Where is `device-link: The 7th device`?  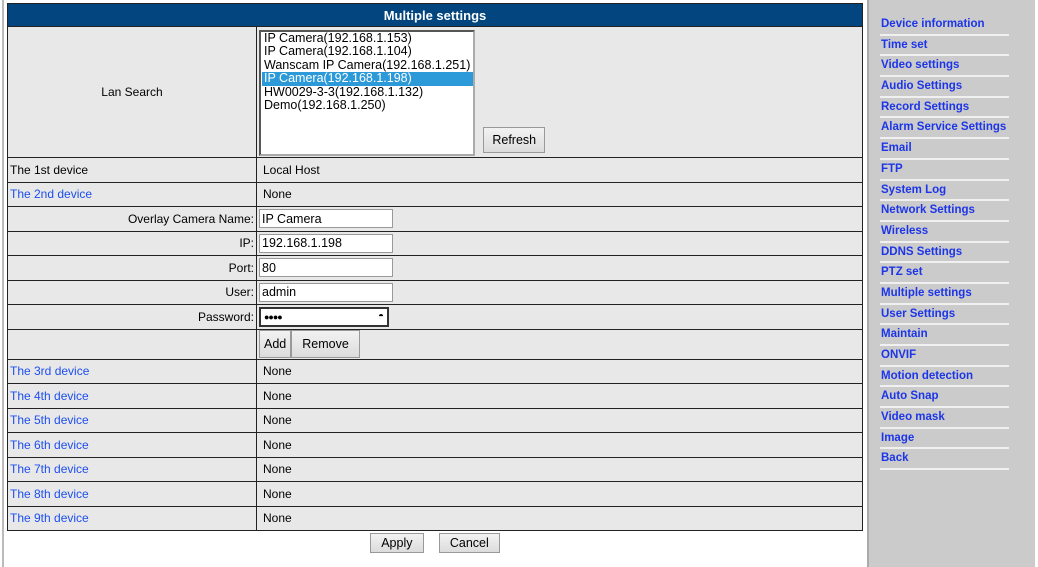 device-link: The 7th device is located at coordinates (132, 469).